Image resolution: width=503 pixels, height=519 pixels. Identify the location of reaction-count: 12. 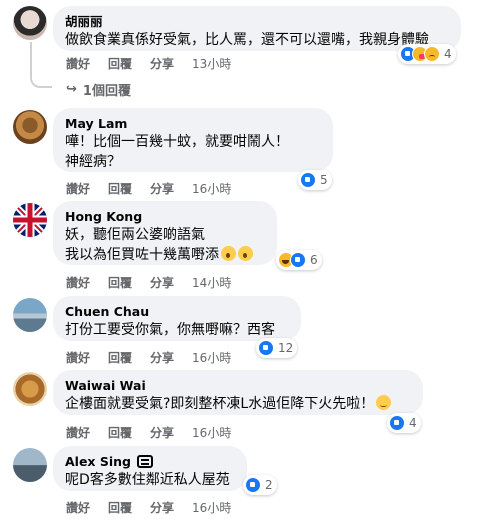
(286, 348).